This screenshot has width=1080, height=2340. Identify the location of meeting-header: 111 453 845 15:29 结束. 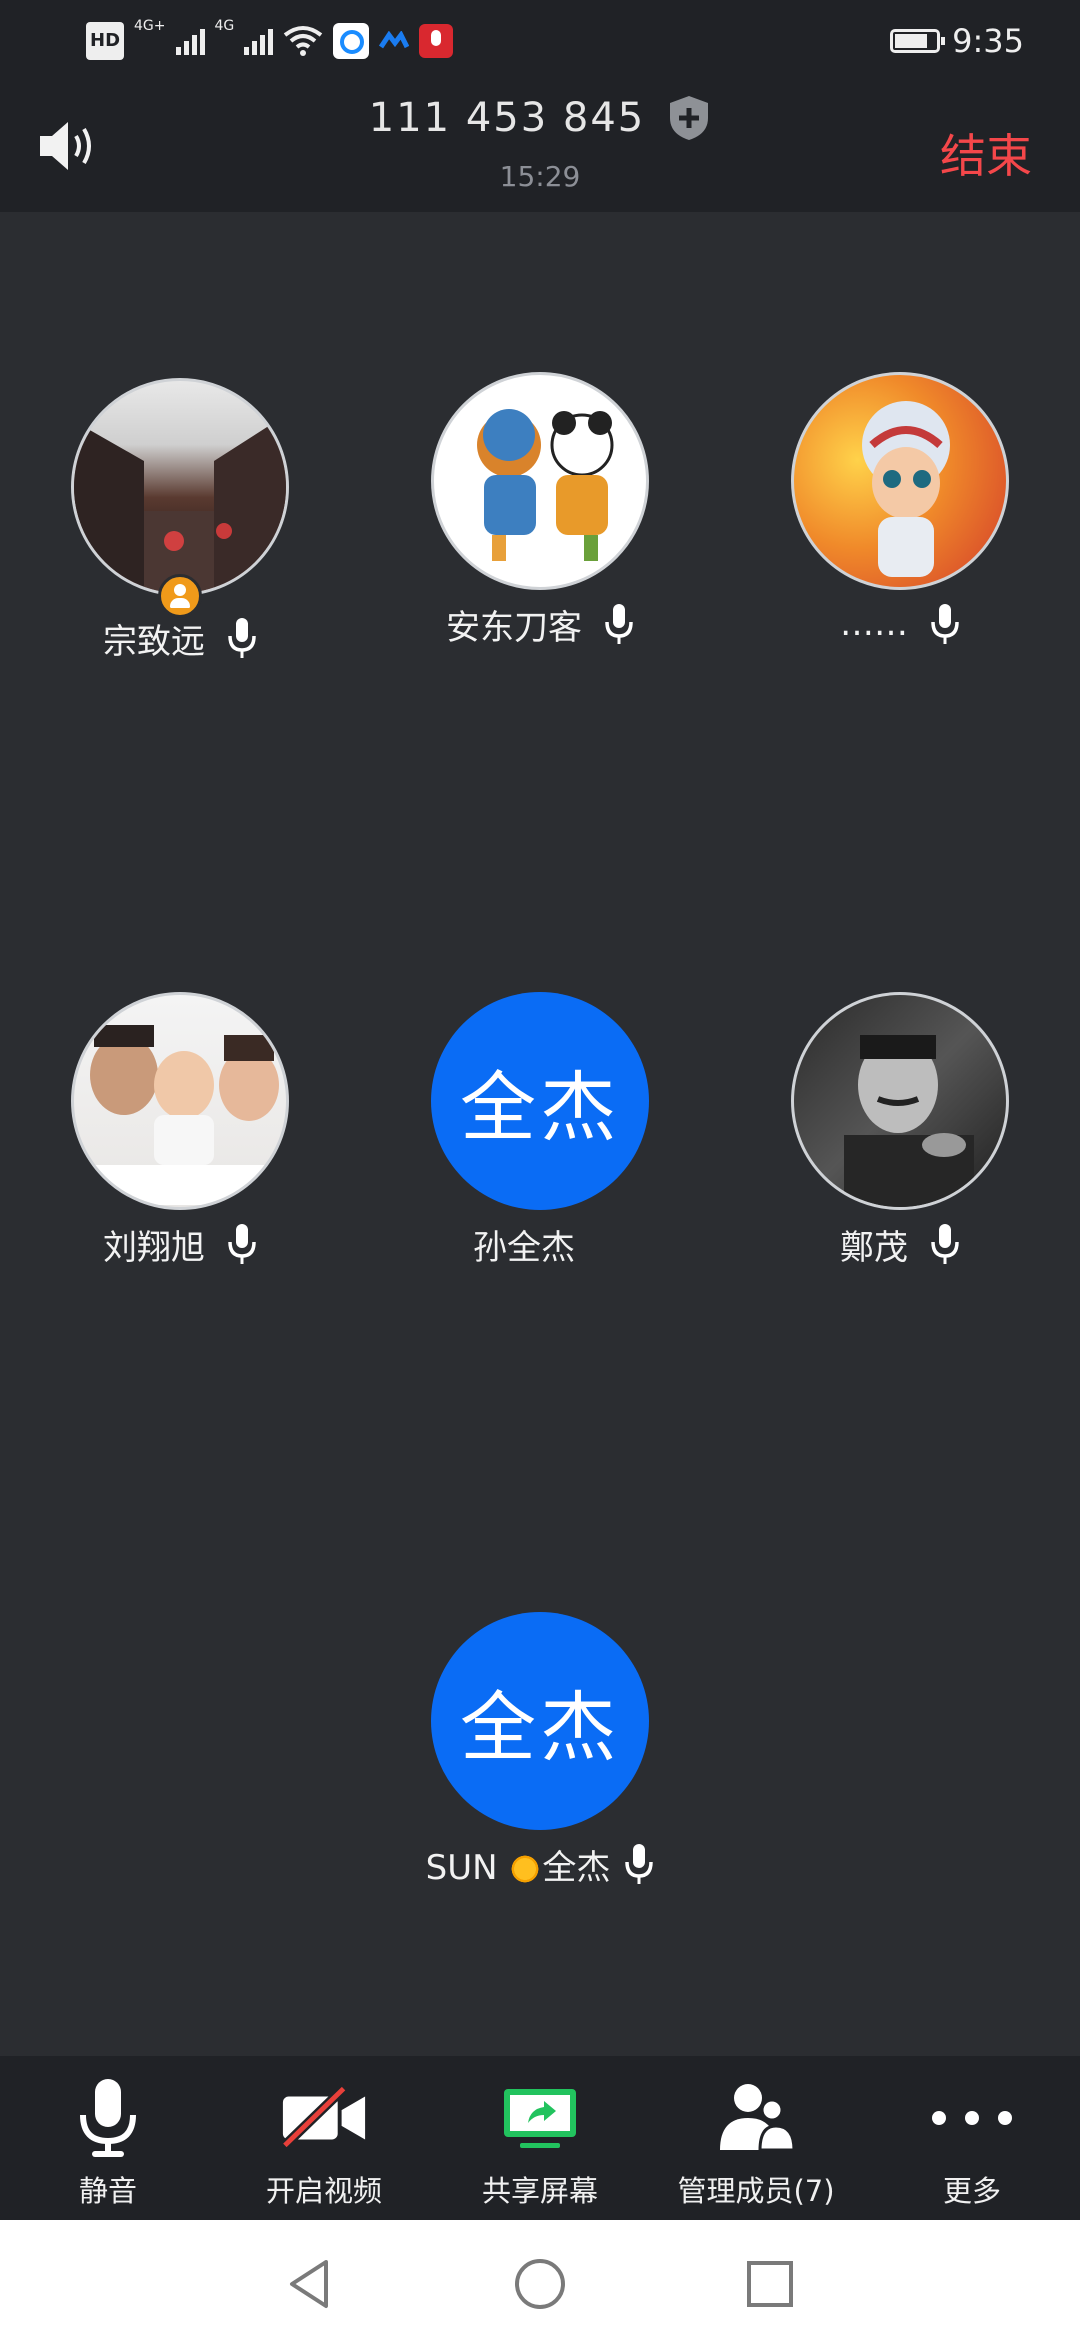
(540, 146).